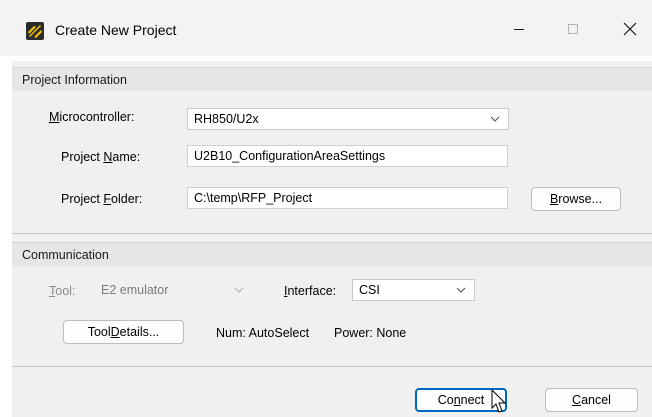 Image resolution: width=652 pixels, height=417 pixels. I want to click on microcontroller-value: RH850/U2x, so click(226, 119).